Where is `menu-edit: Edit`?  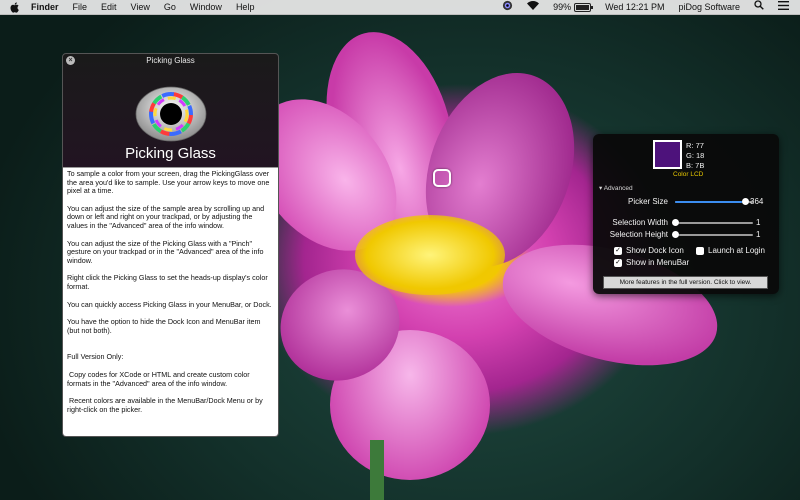
menu-edit: Edit is located at coordinates (109, 7).